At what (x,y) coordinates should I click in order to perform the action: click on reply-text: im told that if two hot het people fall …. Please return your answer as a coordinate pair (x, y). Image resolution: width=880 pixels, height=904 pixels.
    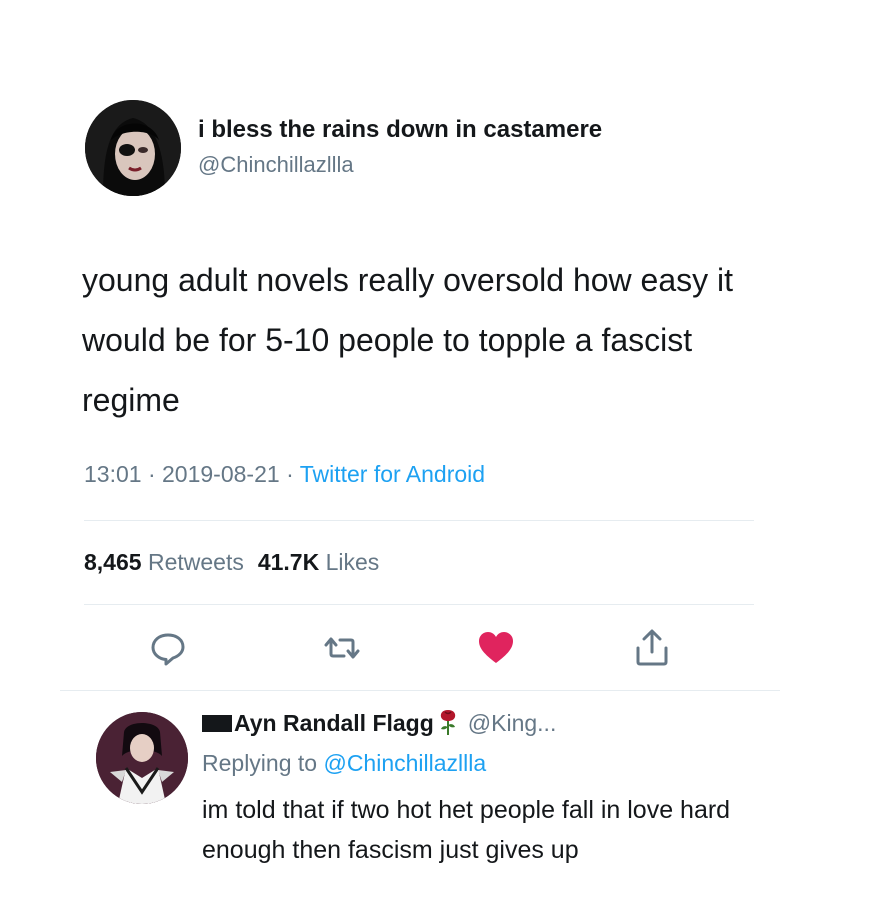
    Looking at the image, I should click on (466, 830).